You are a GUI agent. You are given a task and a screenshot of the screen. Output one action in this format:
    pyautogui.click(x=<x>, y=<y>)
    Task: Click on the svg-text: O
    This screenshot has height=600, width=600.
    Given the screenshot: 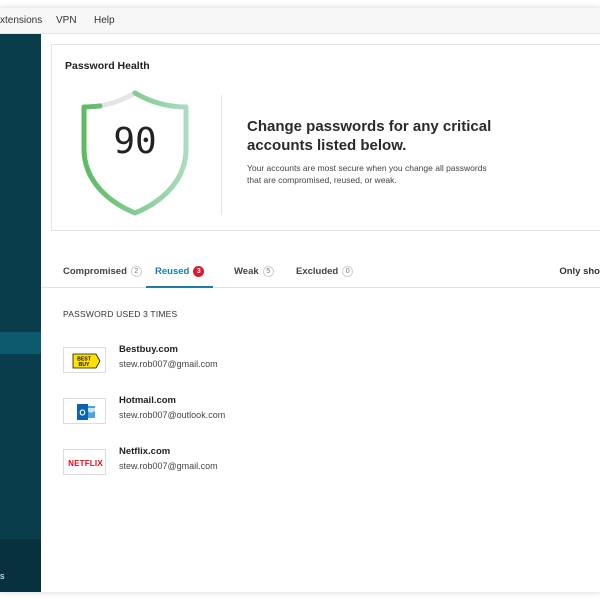 What is the action you would take?
    pyautogui.click(x=82, y=413)
    